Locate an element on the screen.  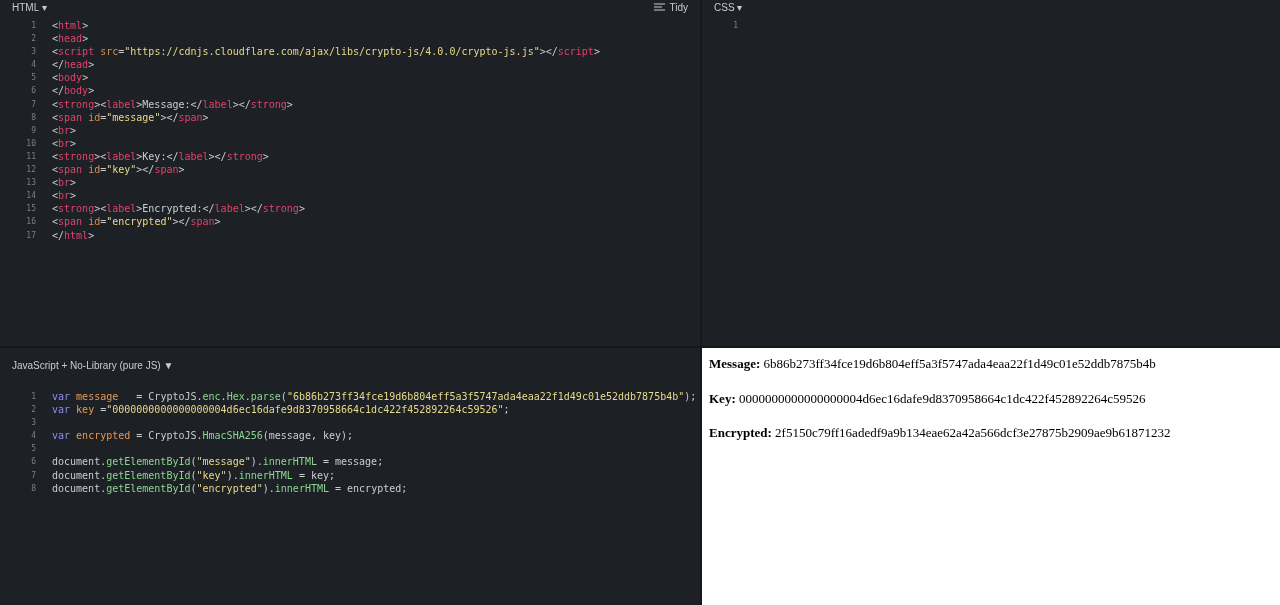
code-line: document.getElementById("message").innerHTML = message; is located at coordinates (217, 462).